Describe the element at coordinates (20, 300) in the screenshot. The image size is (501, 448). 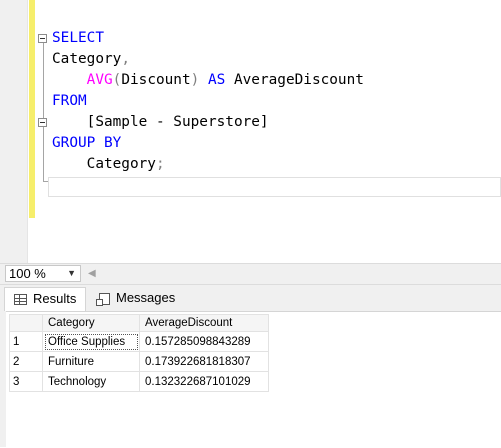
I see `grid-icon` at that location.